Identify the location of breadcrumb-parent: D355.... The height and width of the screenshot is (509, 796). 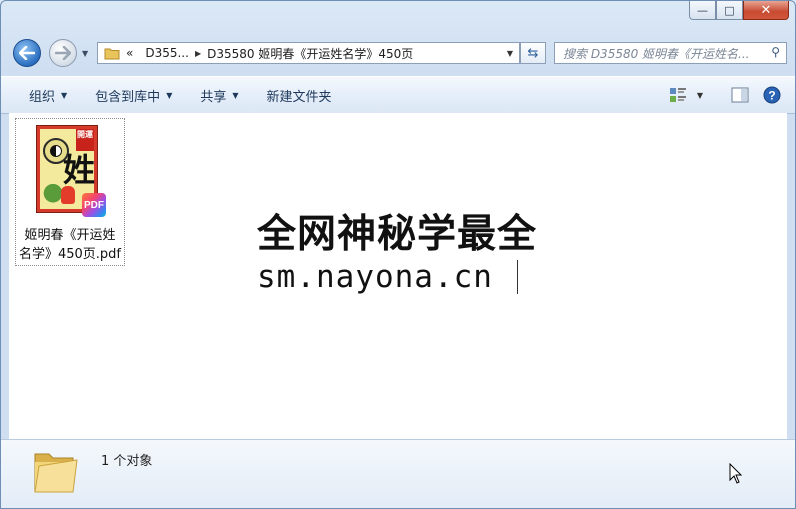
(167, 53).